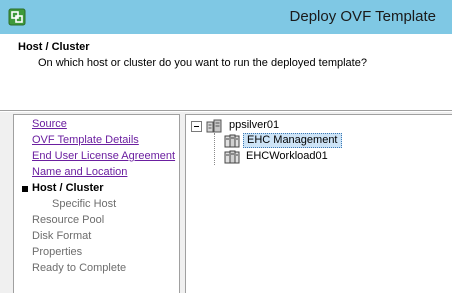 The image size is (452, 293). Describe the element at coordinates (57, 252) in the screenshot. I see `nav-step-properties: Properties` at that location.